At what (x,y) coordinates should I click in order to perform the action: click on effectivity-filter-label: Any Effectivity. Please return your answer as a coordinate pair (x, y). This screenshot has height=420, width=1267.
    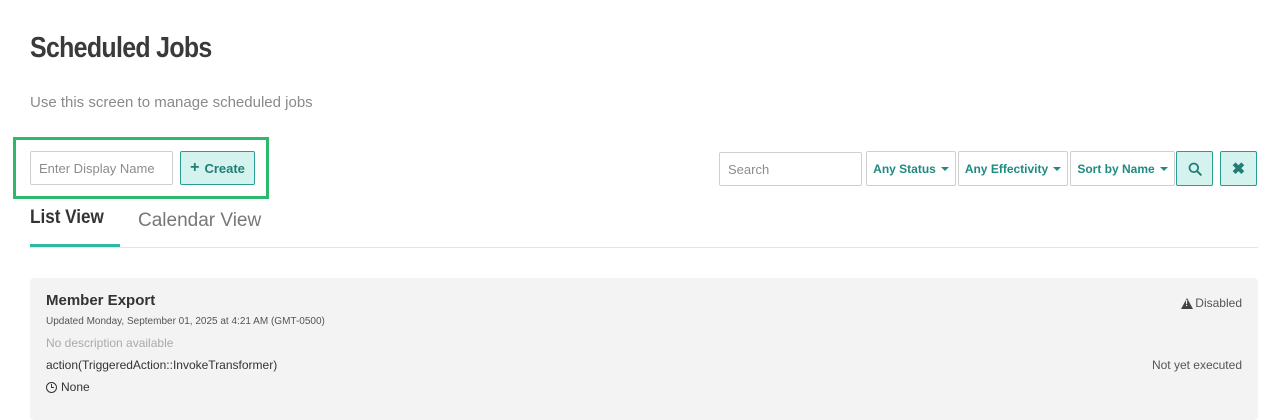
    Looking at the image, I should click on (1006, 168).